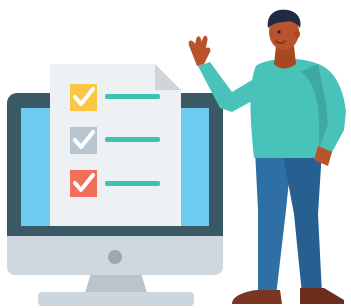 This screenshot has height=308, width=351. I want to click on left-shoe, so click(257, 297).